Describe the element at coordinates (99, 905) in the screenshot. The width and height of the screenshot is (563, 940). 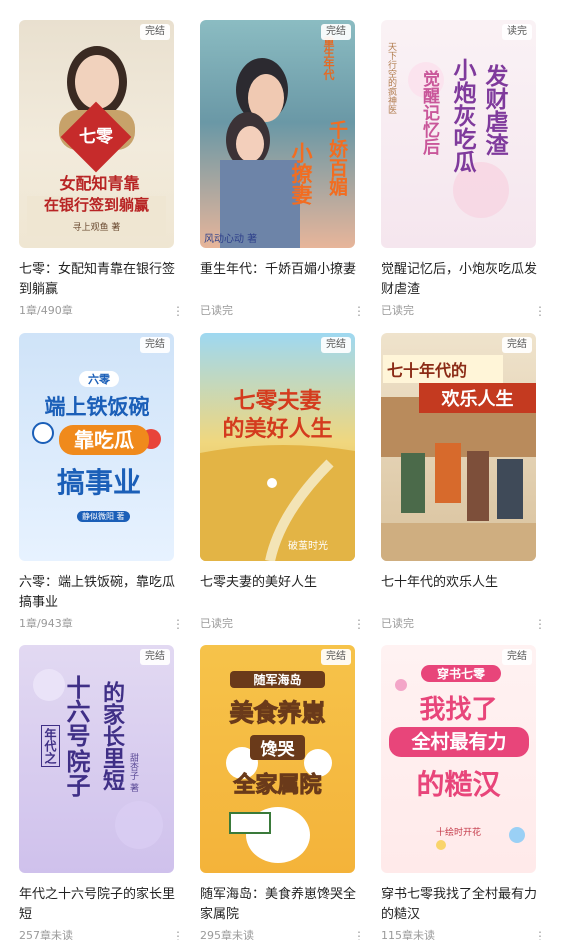
I see `book-title: 年代之十六号院子的家长里短` at that location.